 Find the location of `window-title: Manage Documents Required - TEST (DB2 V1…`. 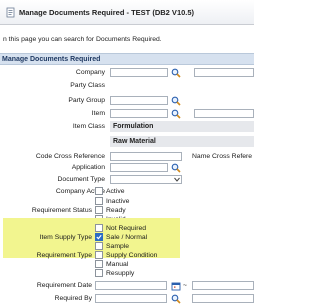

window-title: Manage Documents Required - TEST (DB2 V1… is located at coordinates (107, 12).